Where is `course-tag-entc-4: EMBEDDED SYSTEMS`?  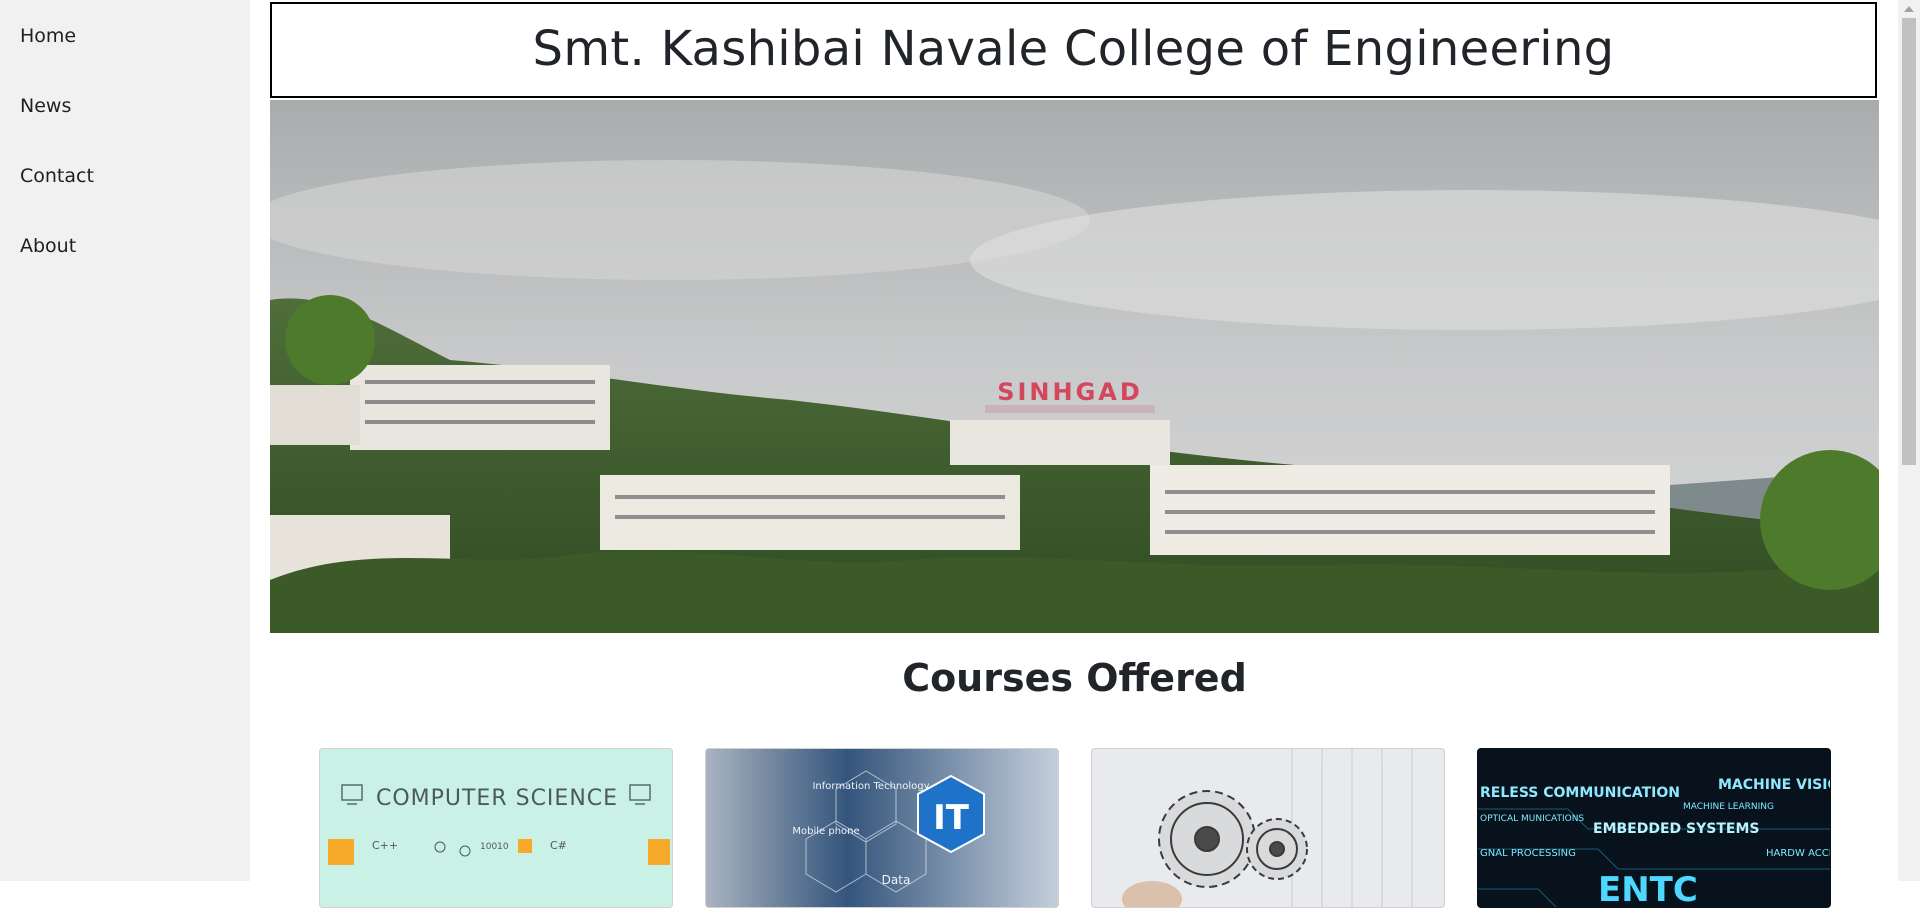 course-tag-entc-4: EMBEDDED SYSTEMS is located at coordinates (1676, 829).